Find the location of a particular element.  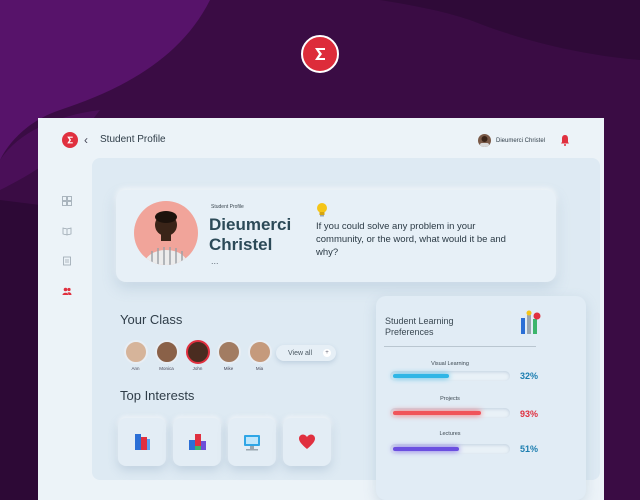

class-student: Mia is located at coordinates (259, 355).